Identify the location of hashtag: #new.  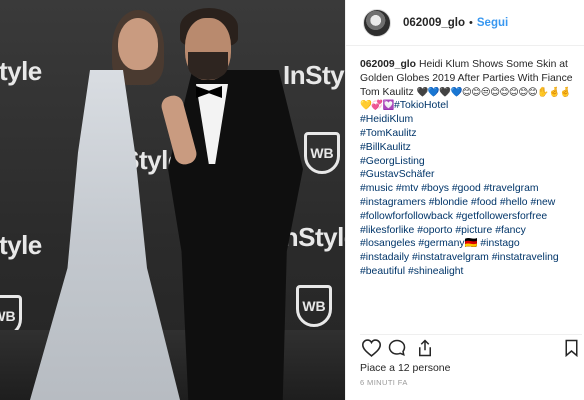
(542, 202).